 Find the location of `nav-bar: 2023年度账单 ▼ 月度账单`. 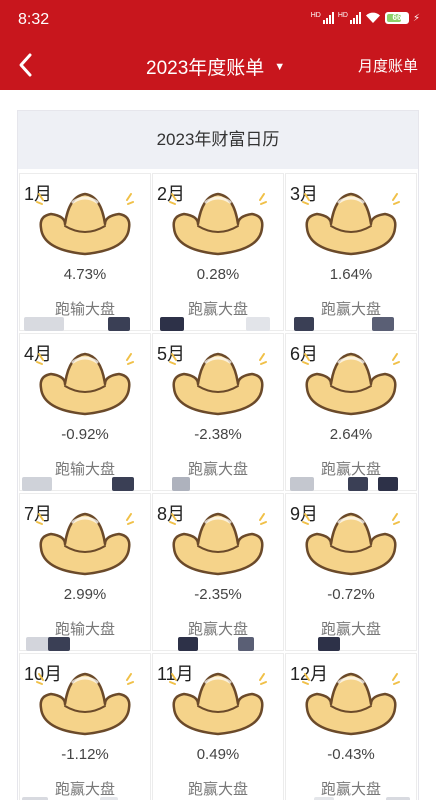

nav-bar: 2023年度账单 ▼ 月度账单 is located at coordinates (218, 65).